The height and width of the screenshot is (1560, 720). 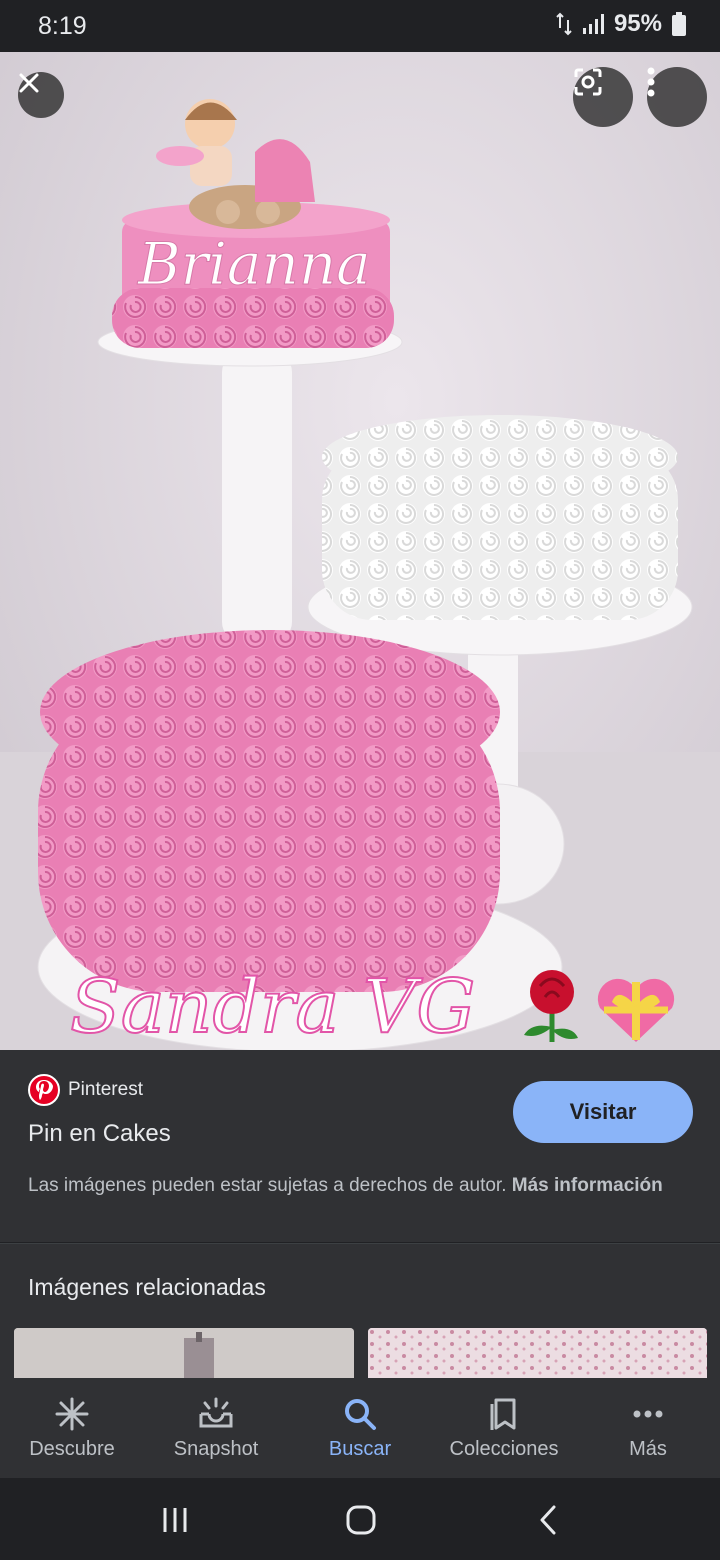 What do you see at coordinates (216, 1412) in the screenshot?
I see `snapshot-icon` at bounding box center [216, 1412].